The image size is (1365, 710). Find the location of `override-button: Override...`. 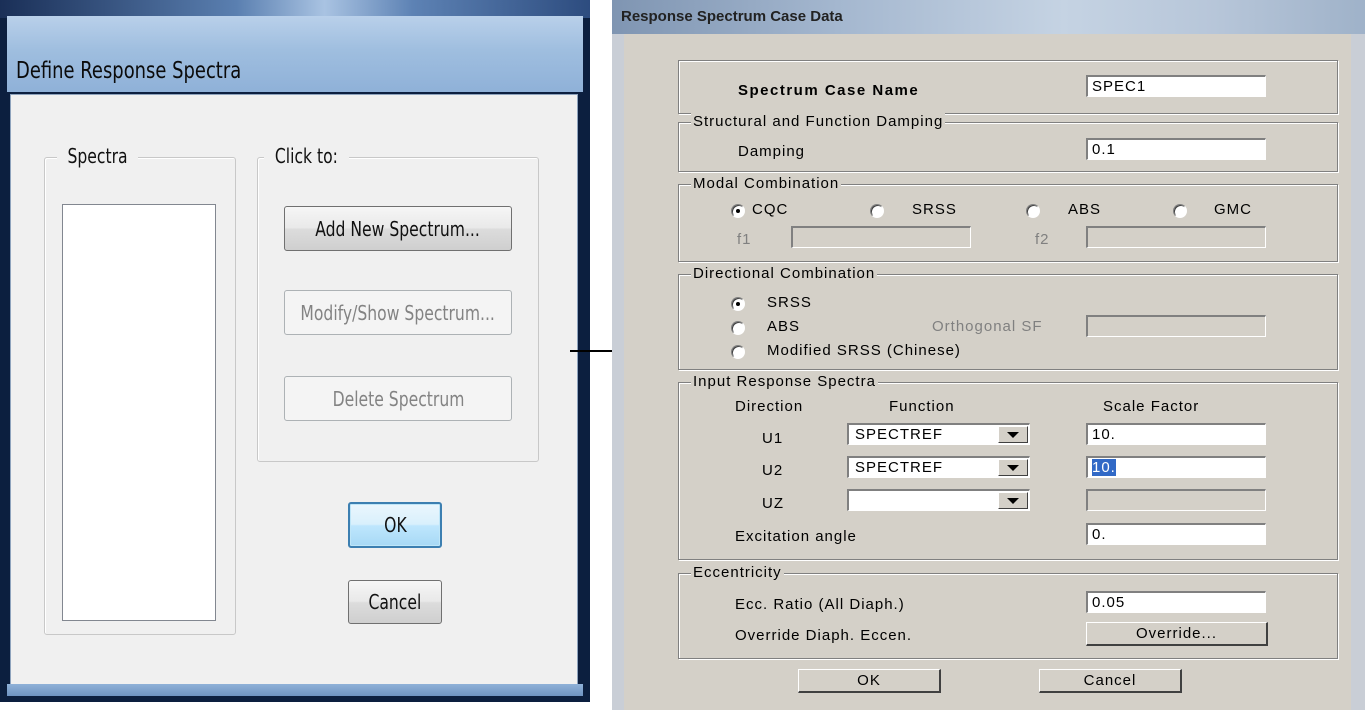

override-button: Override... is located at coordinates (1177, 634).